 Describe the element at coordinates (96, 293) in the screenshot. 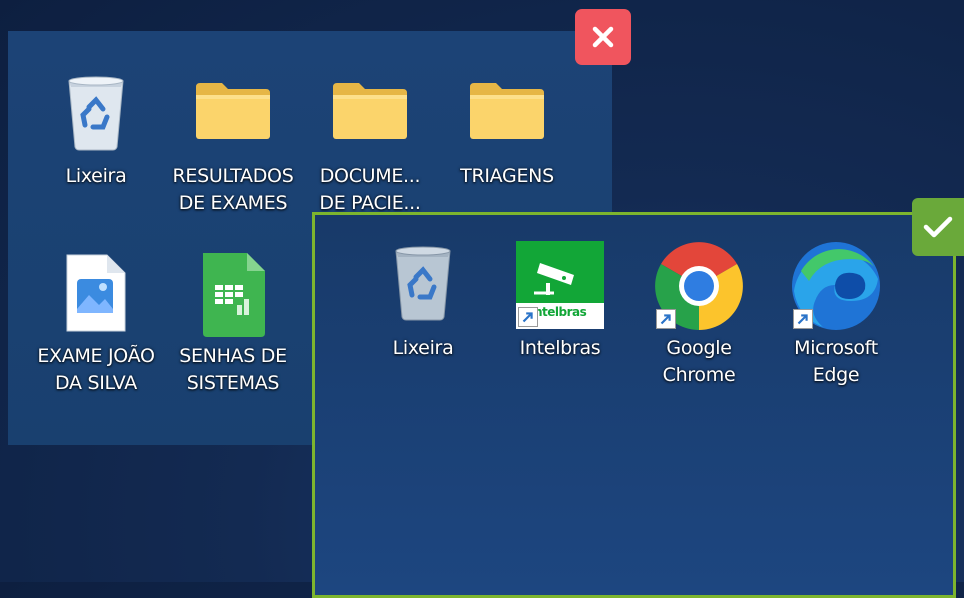

I see `image-file-icon` at that location.